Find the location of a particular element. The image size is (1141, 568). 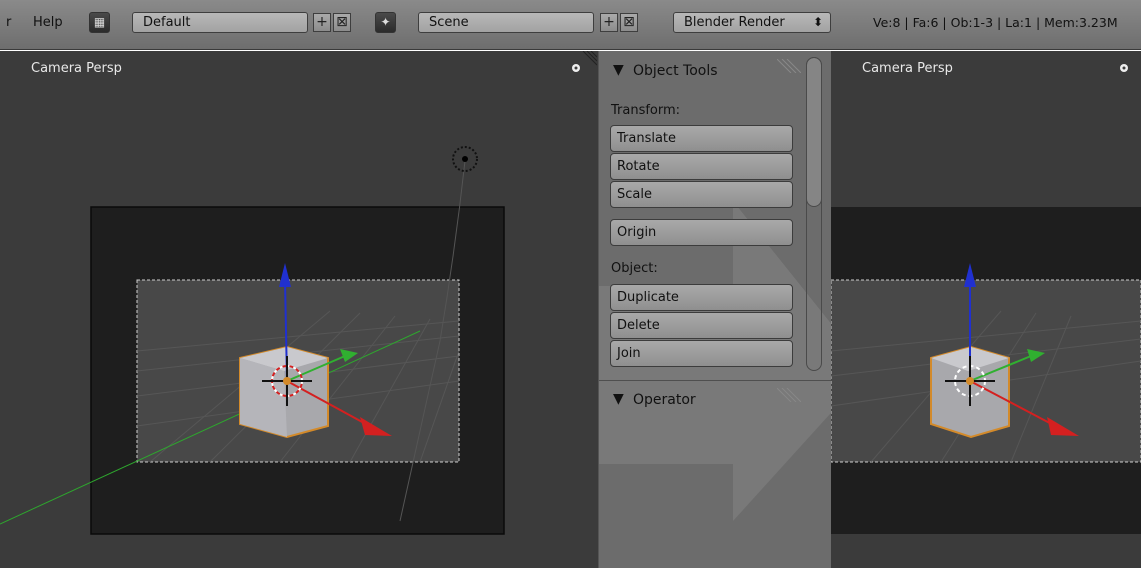

rotate-button: Rotate is located at coordinates (701, 166).